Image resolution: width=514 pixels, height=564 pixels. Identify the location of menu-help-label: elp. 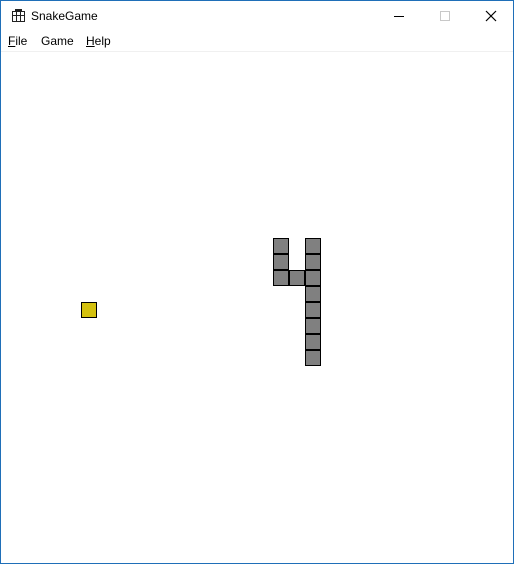
(102, 41).